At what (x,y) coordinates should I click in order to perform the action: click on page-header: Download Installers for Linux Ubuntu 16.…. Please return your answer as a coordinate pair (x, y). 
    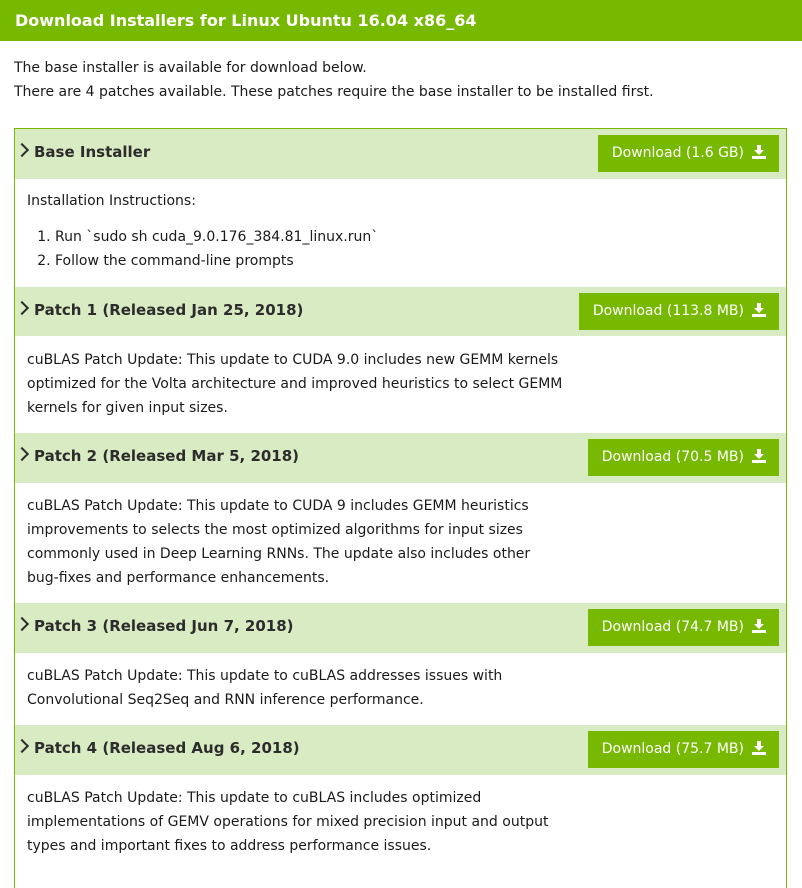
    Looking at the image, I should click on (401, 20).